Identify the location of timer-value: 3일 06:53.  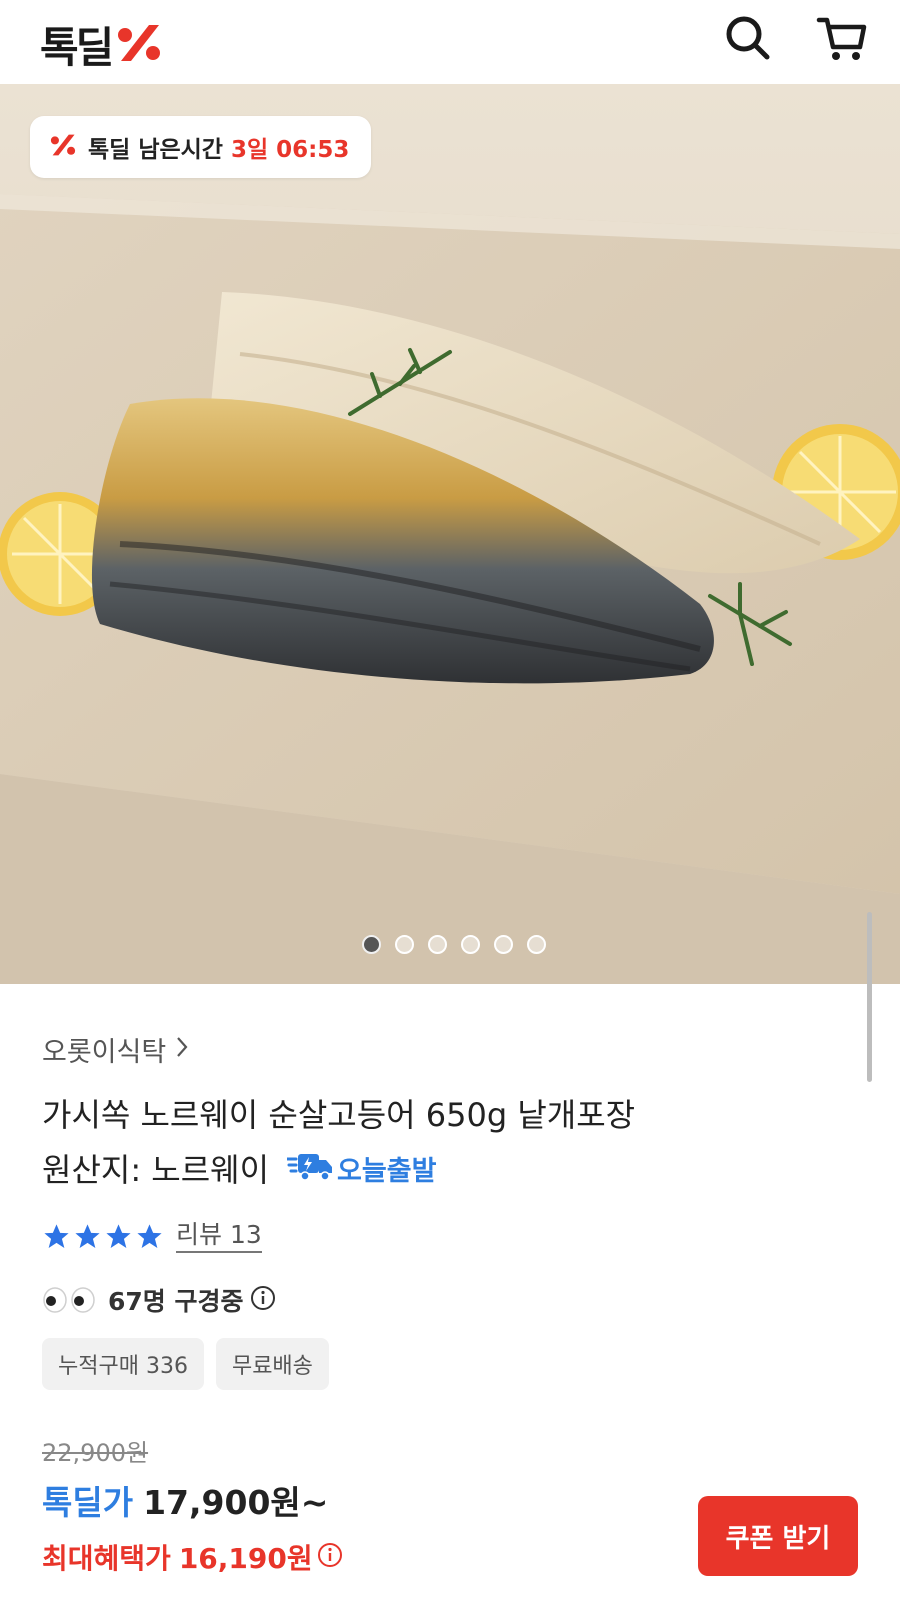
(290, 150).